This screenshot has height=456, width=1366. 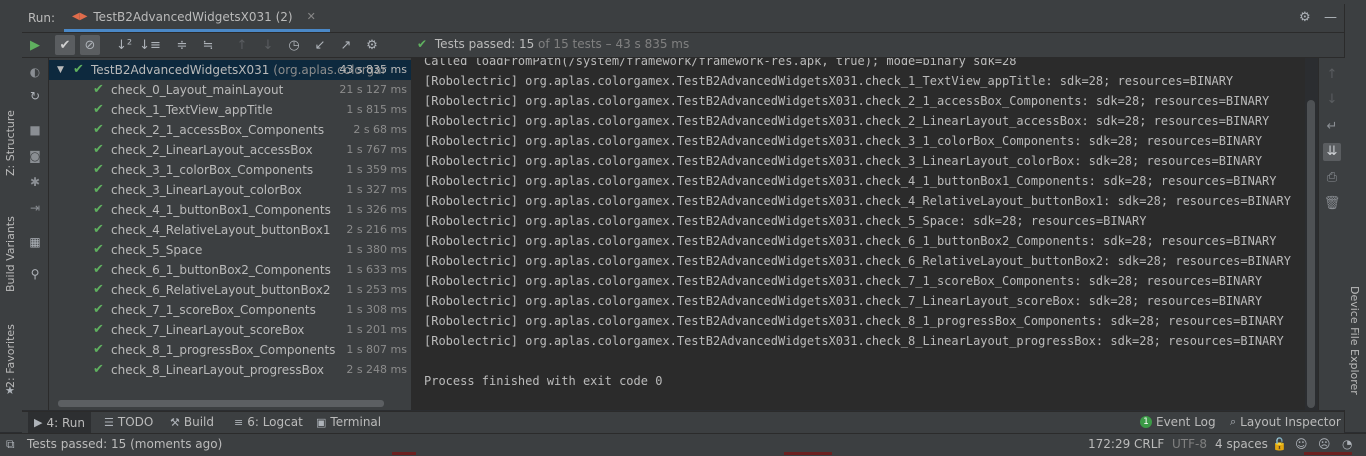 What do you see at coordinates (242, 45) in the screenshot?
I see `previous-icon: ↑` at bounding box center [242, 45].